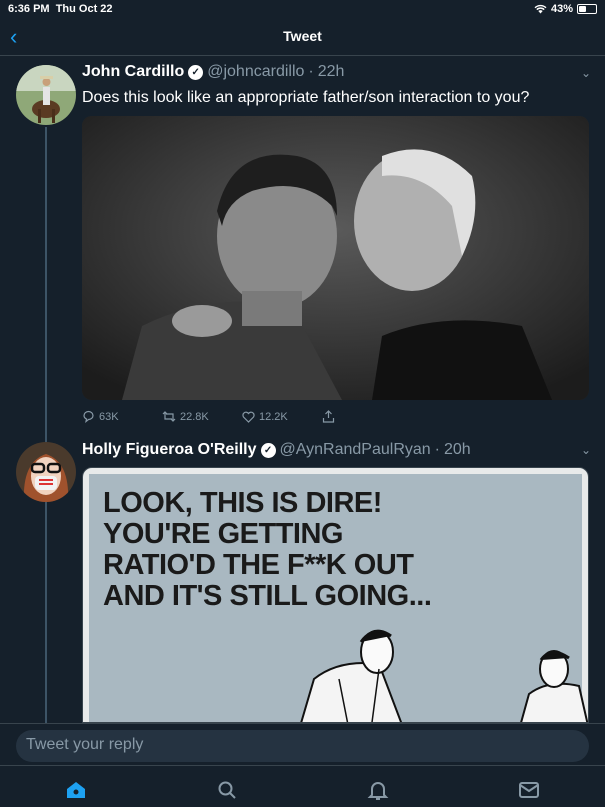 The image size is (605, 807). Describe the element at coordinates (355, 450) in the screenshot. I see `reply-author-handle: @AynRandPaulRyan` at that location.